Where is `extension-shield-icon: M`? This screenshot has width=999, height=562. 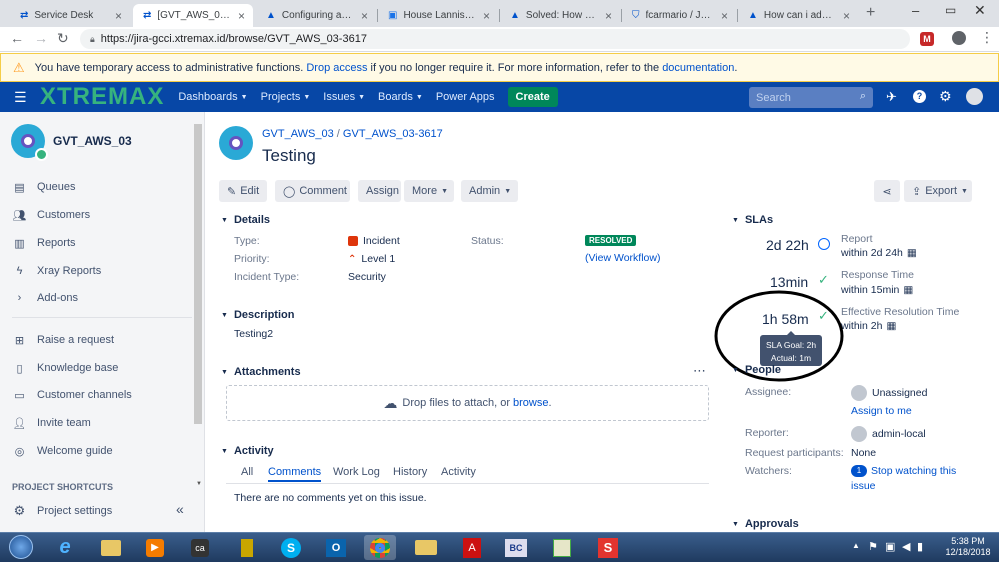
extension-shield-icon: M is located at coordinates (927, 39).